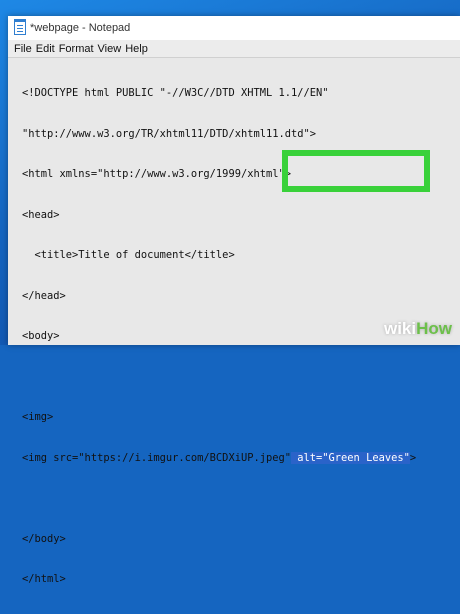 Image resolution: width=460 pixels, height=614 pixels. What do you see at coordinates (400, 328) in the screenshot?
I see `watermark-wiki: wiki` at bounding box center [400, 328].